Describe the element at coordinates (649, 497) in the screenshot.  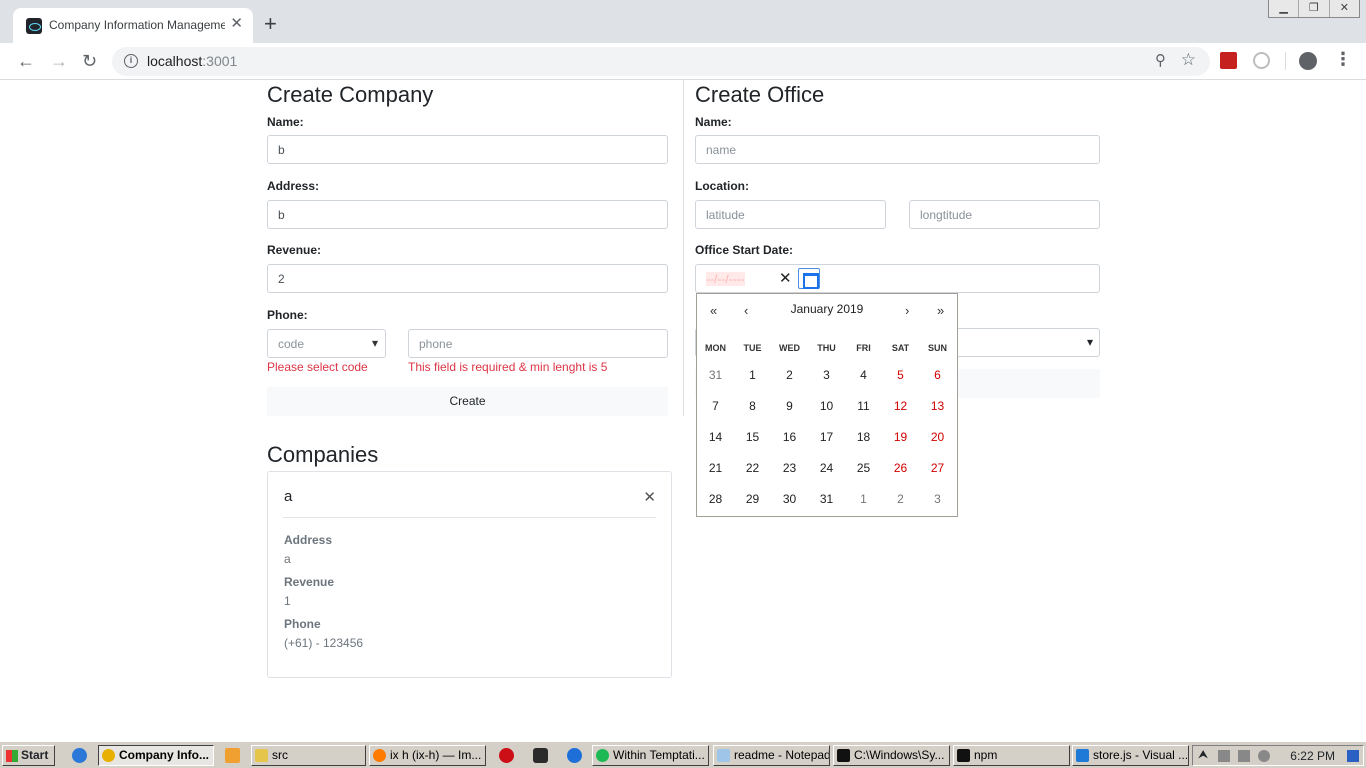
I see `delete-company-icon: ✕` at that location.